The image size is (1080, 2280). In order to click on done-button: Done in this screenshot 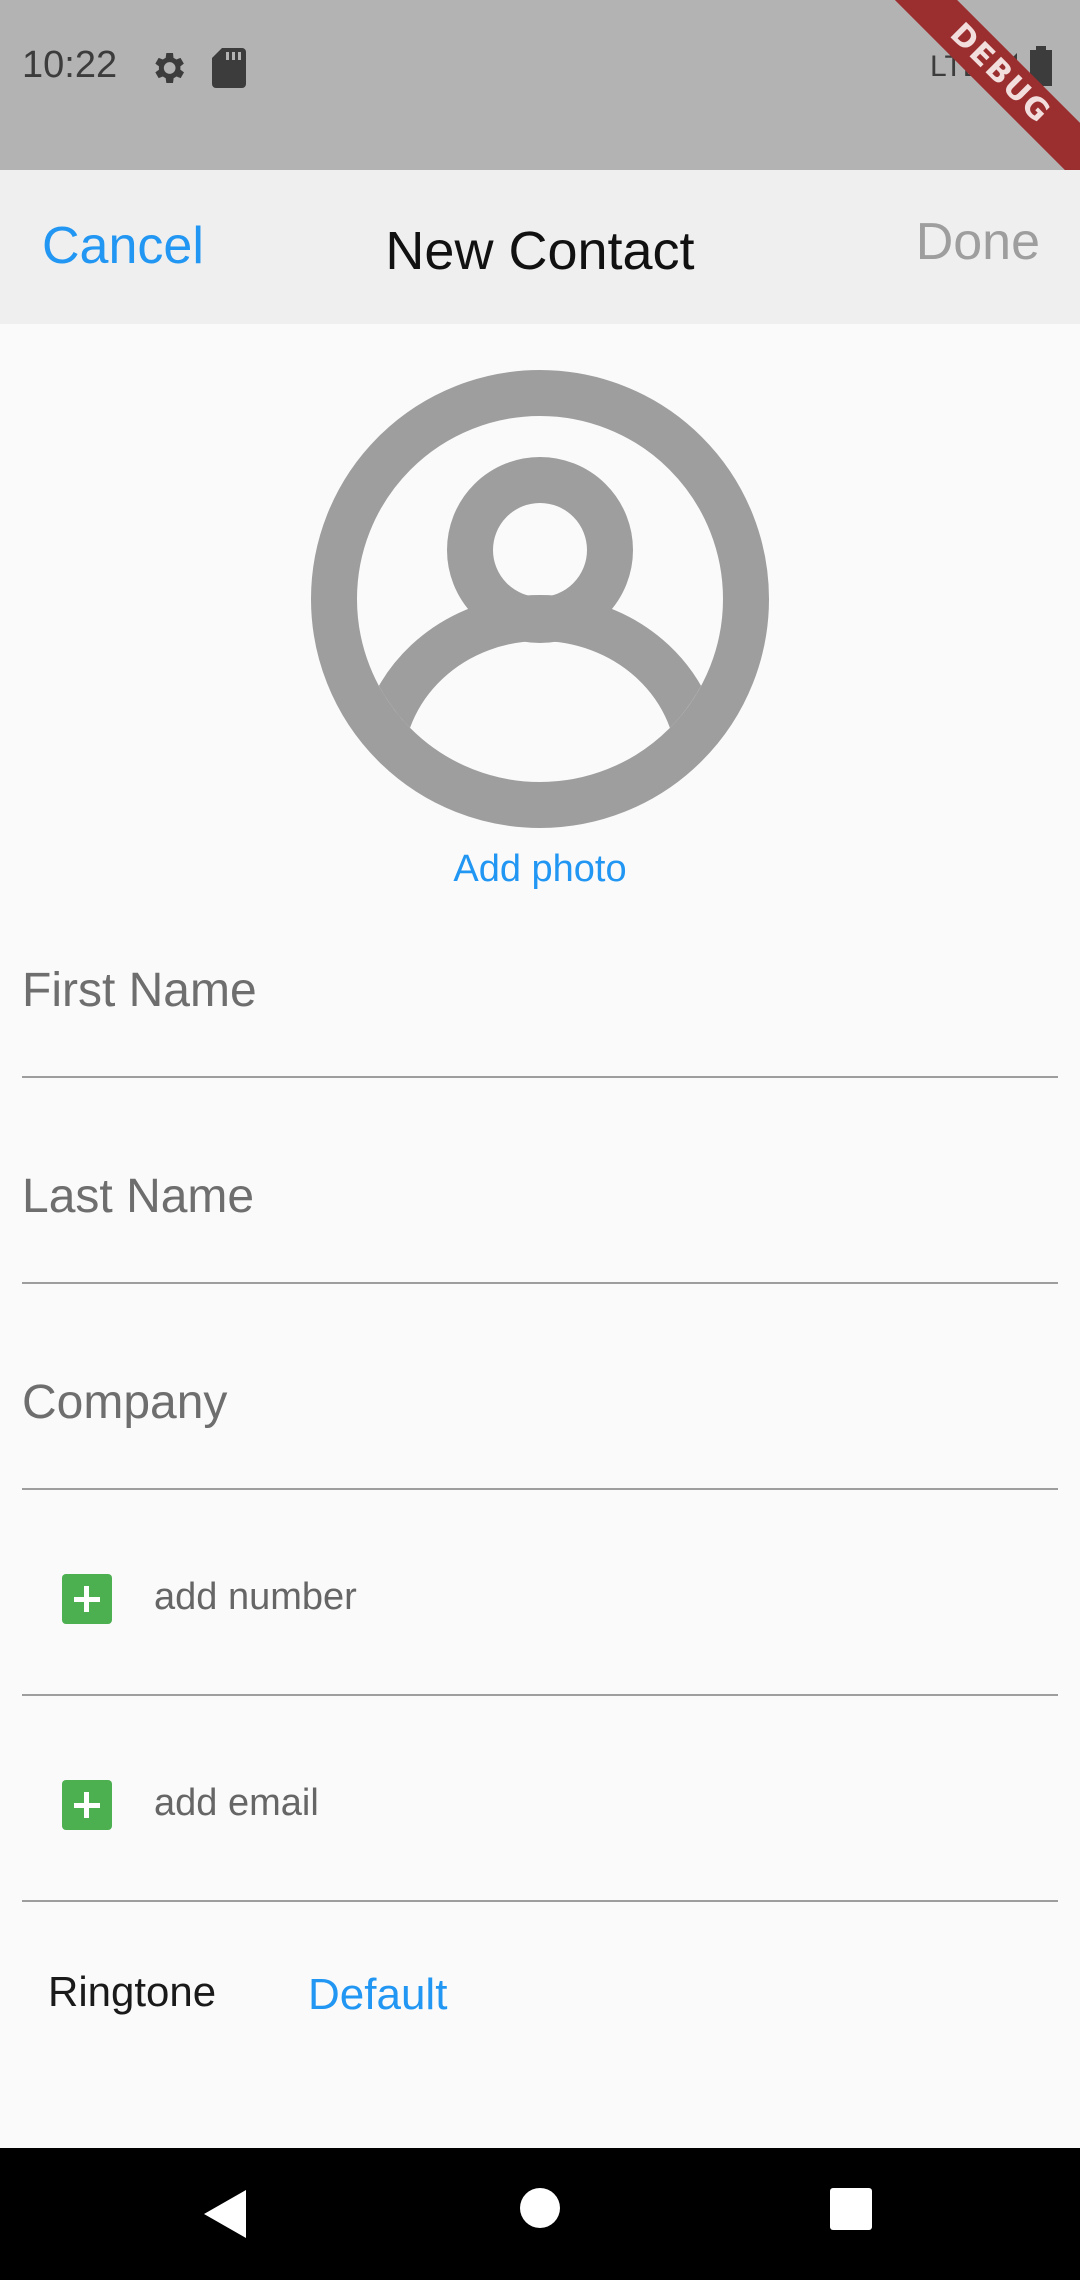, I will do `click(978, 242)`.